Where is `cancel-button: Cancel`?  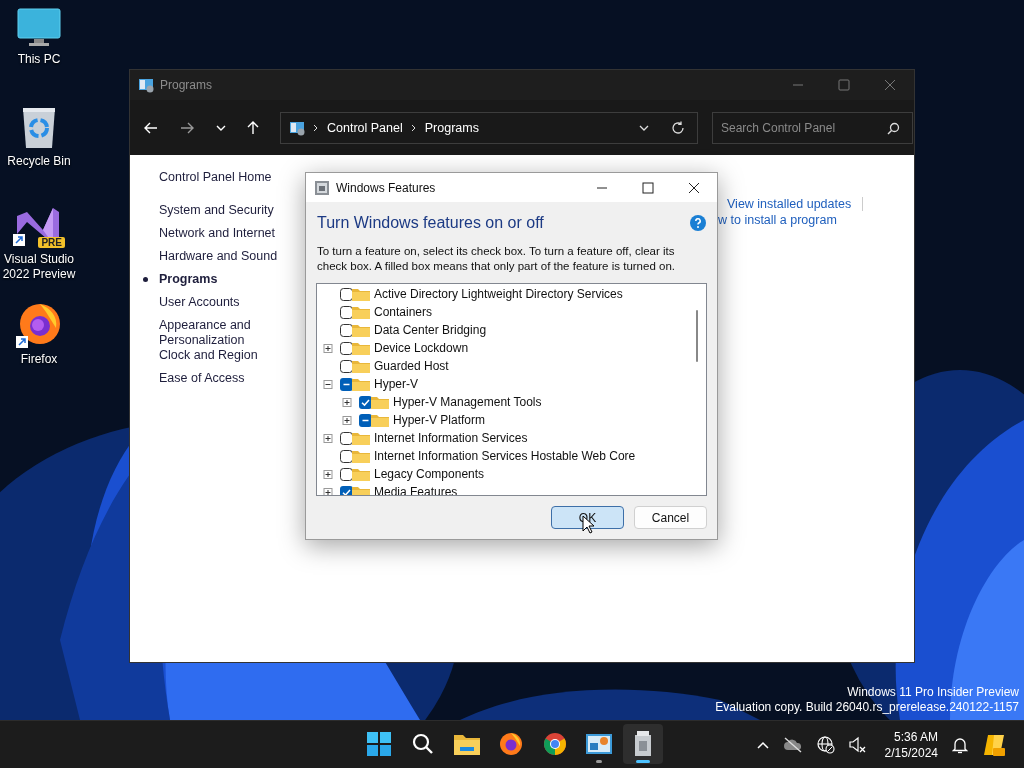 cancel-button: Cancel is located at coordinates (670, 517).